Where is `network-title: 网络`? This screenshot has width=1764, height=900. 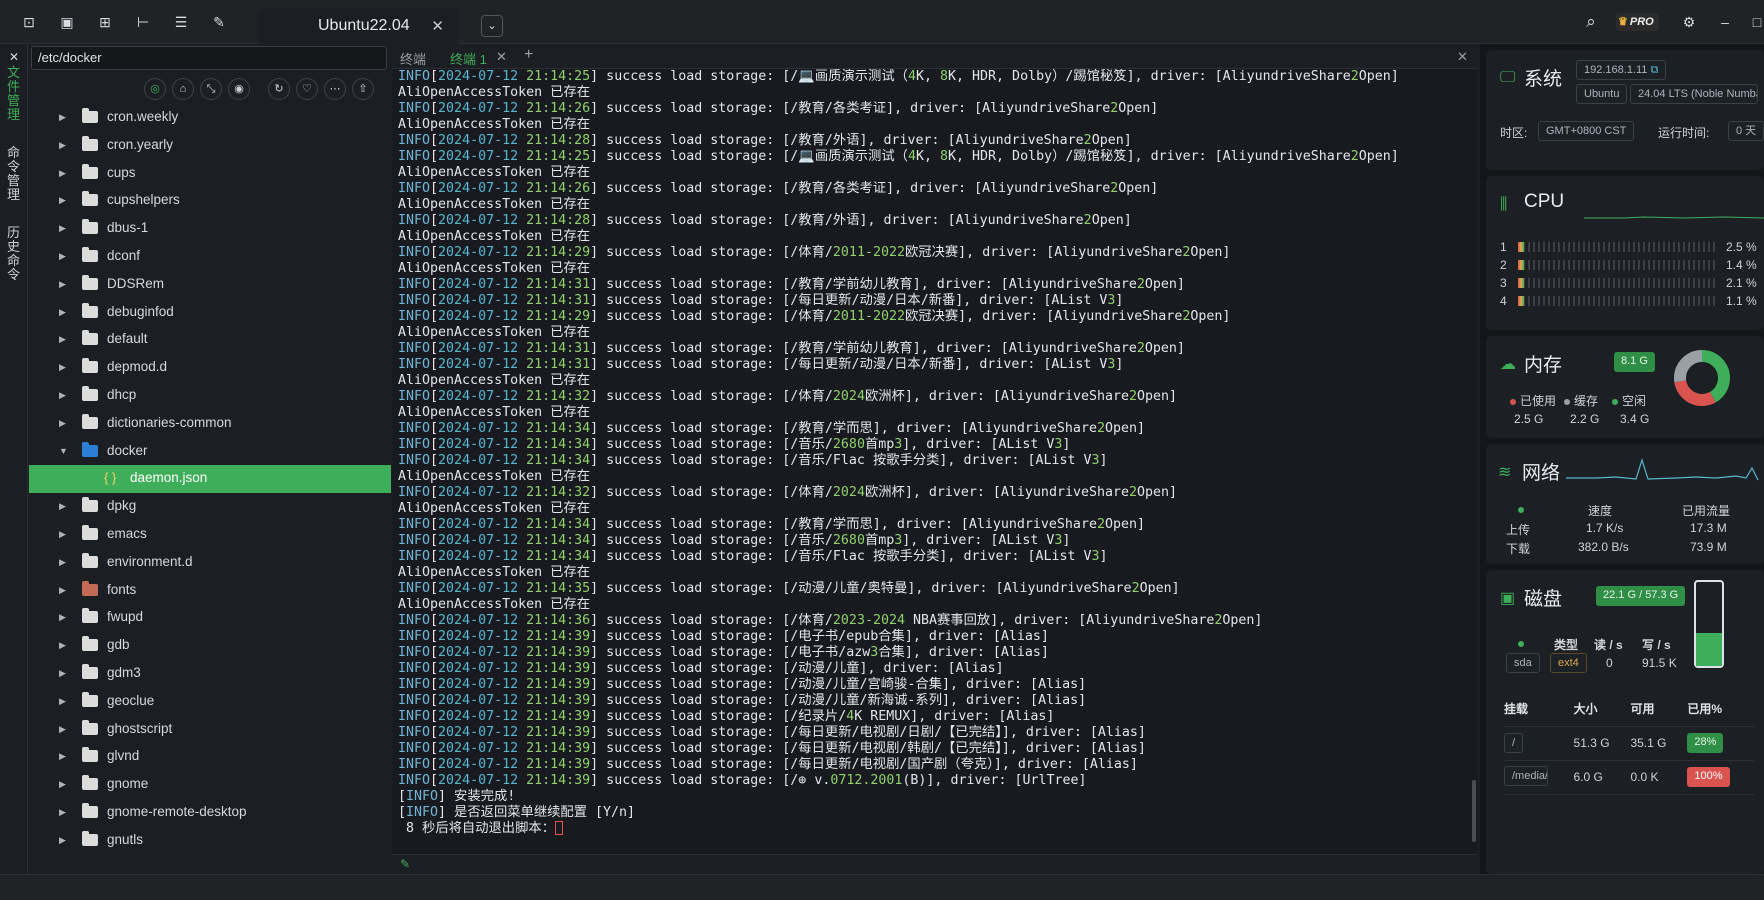 network-title: 网络 is located at coordinates (1541, 473).